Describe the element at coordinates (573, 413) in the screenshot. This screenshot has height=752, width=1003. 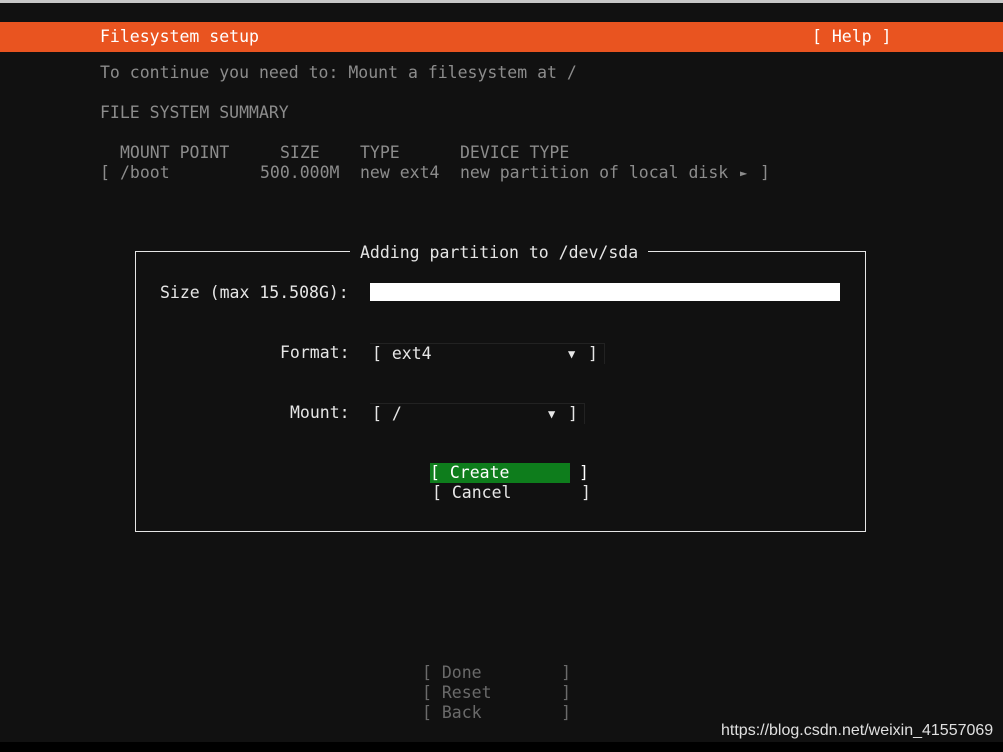
I see `mount-close-bracket: ]` at that location.